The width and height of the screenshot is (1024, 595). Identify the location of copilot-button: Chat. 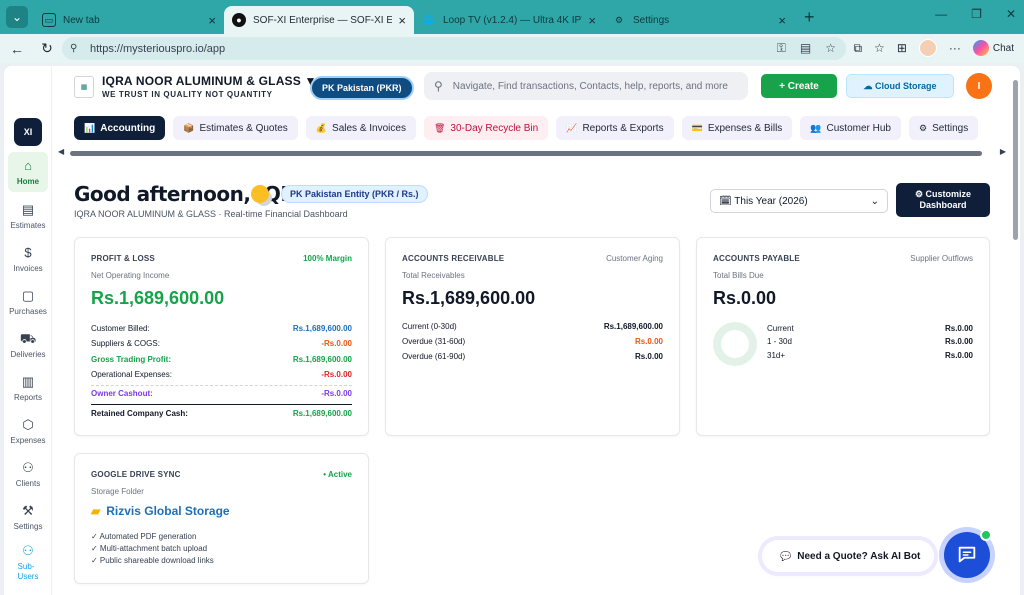
(993, 48).